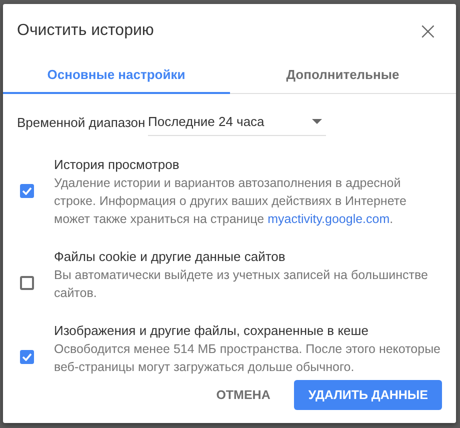 Image resolution: width=460 pixels, height=428 pixels. What do you see at coordinates (117, 165) in the screenshot?
I see `option-title: История просмотров` at bounding box center [117, 165].